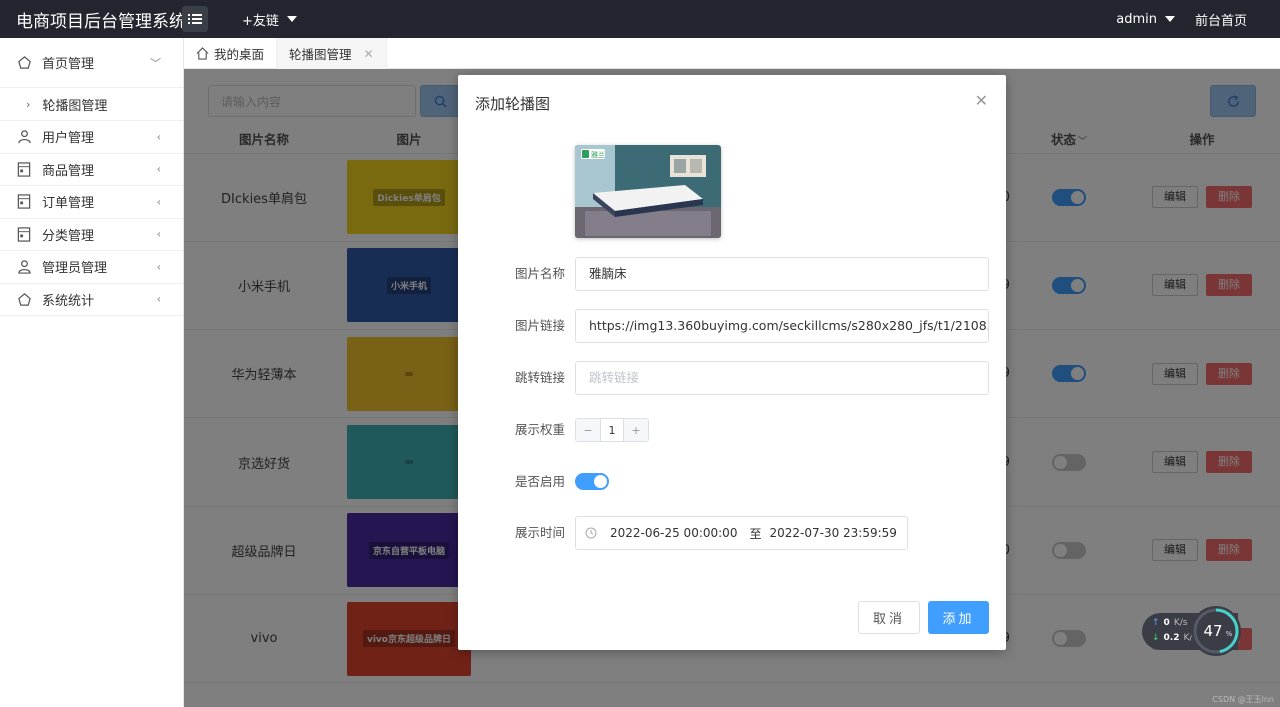  Describe the element at coordinates (539, 325) in the screenshot. I see `url-label: 图片链接` at that location.